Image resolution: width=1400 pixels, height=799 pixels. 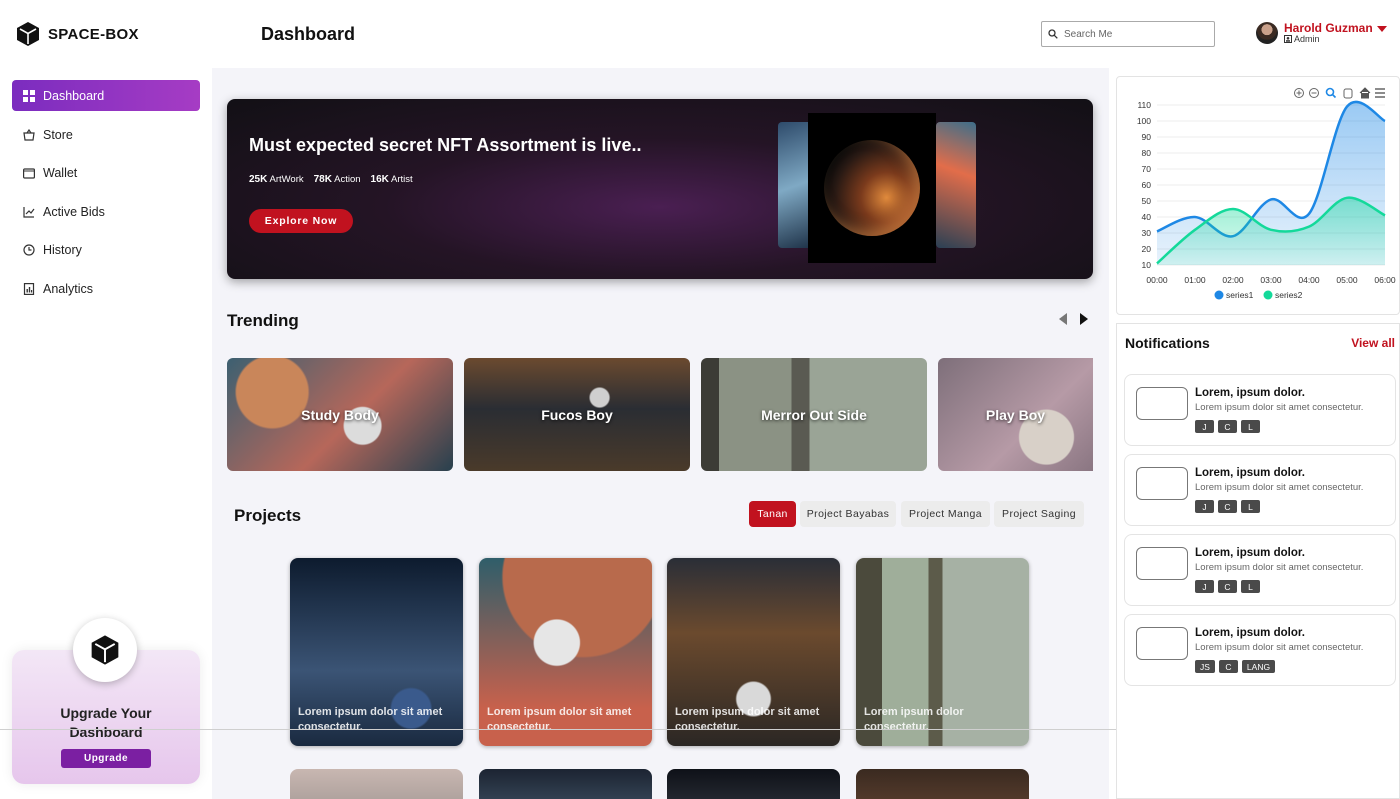 What do you see at coordinates (945, 514) in the screenshot?
I see `filter-chip-manga: Project Manga` at bounding box center [945, 514].